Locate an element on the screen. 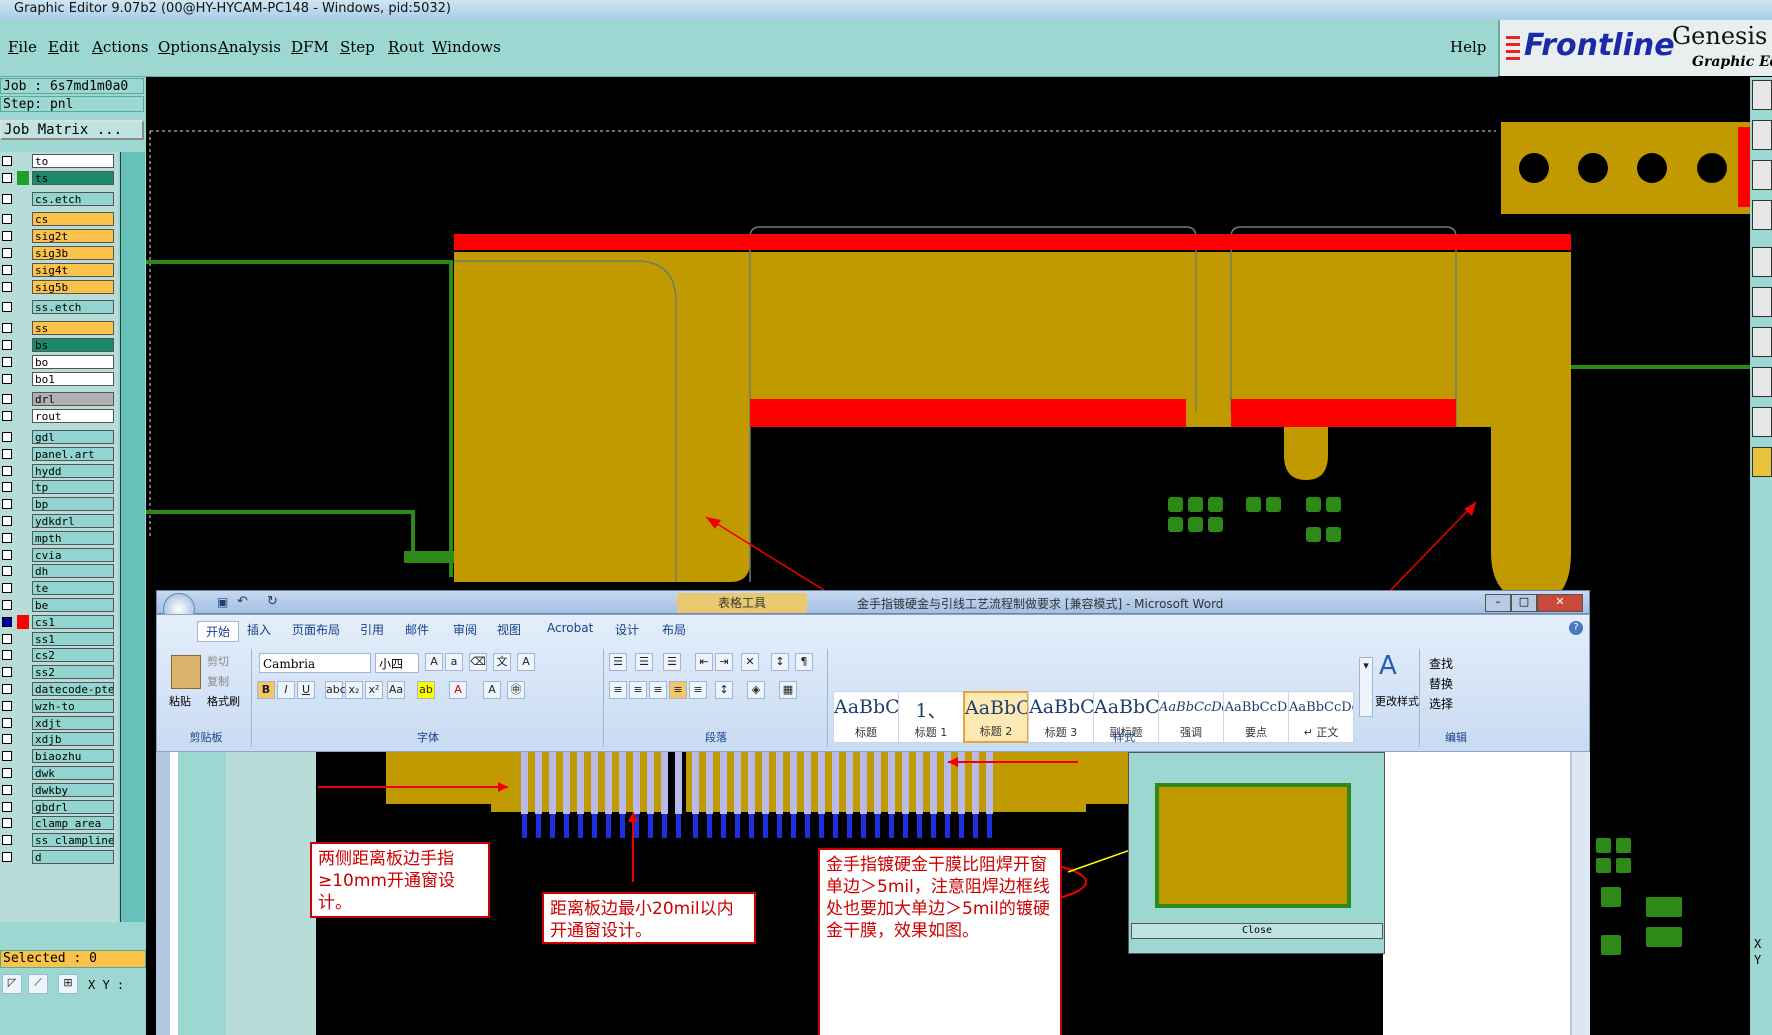 Image resolution: width=1772 pixels, height=1035 pixels. borders-icon: ▦ is located at coordinates (788, 690).